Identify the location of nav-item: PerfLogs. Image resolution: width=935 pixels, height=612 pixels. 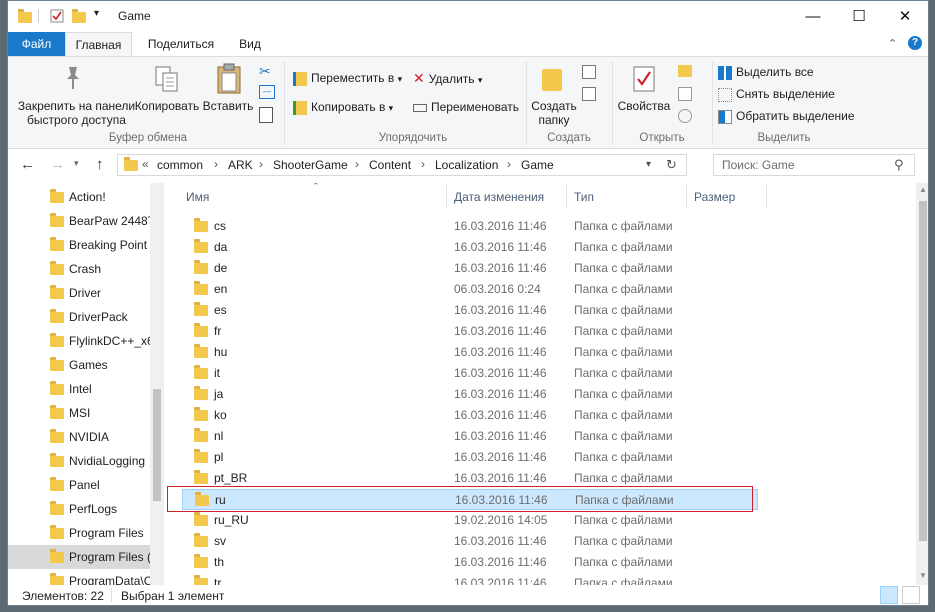
(80, 509).